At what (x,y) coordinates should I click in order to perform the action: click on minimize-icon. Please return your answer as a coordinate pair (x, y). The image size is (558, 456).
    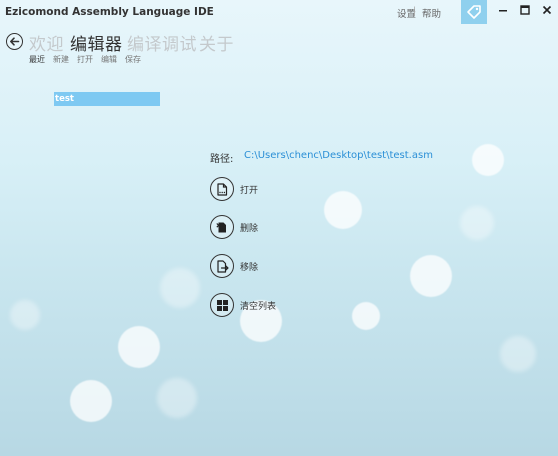
    Looking at the image, I should click on (503, 11).